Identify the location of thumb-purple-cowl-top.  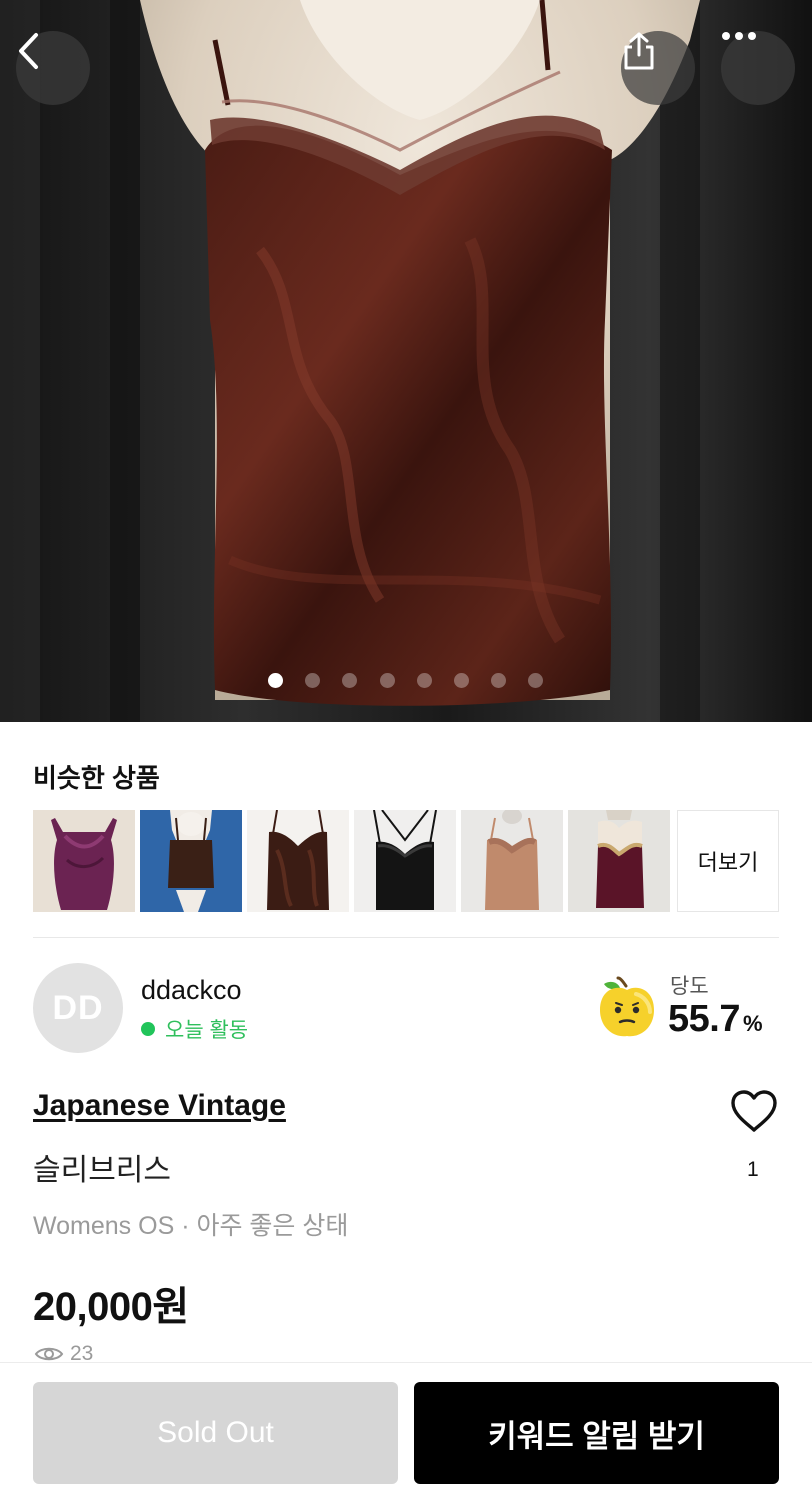
(84, 861).